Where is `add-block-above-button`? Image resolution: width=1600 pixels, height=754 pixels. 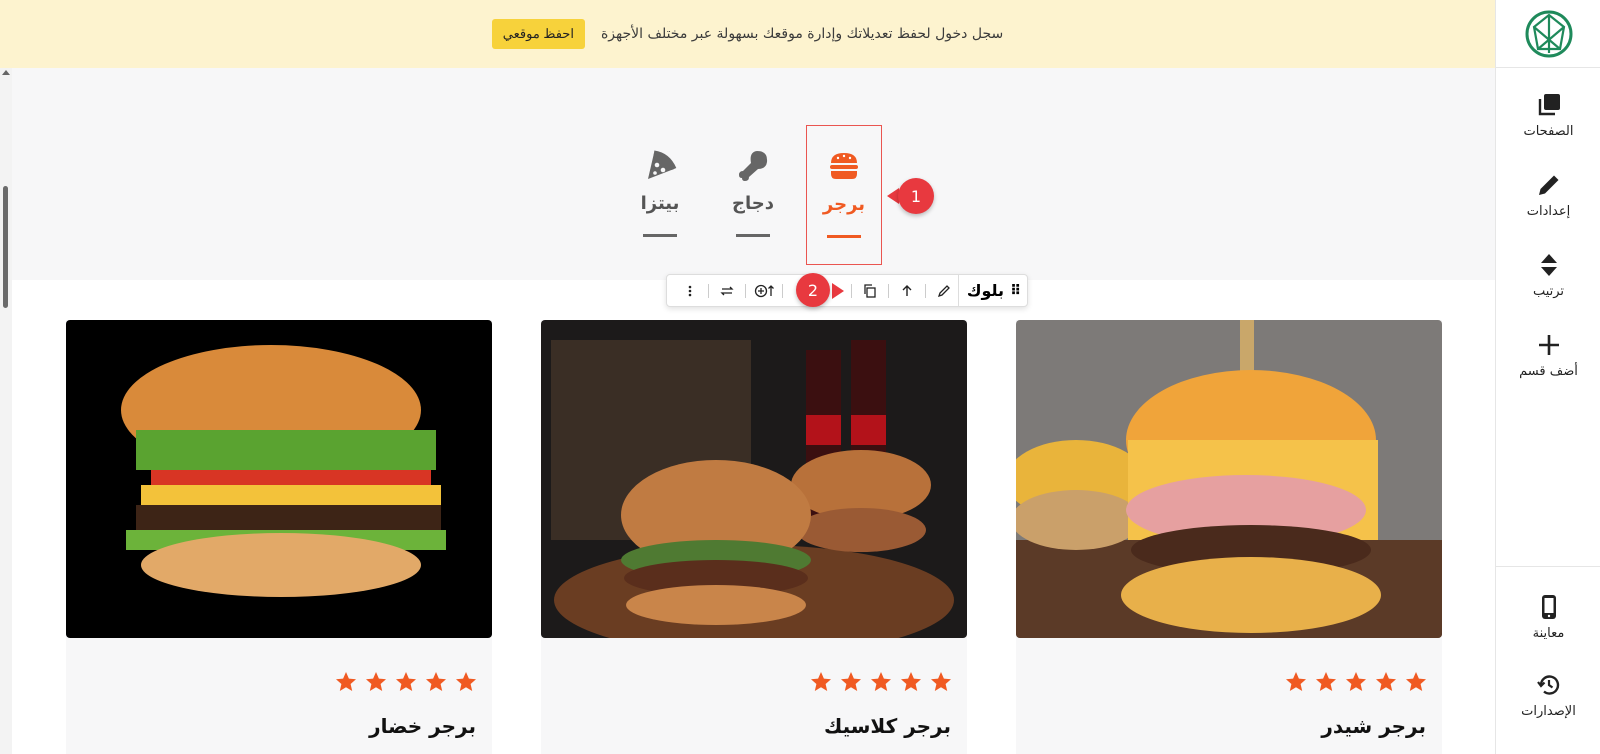
add-block-above-button is located at coordinates (764, 290).